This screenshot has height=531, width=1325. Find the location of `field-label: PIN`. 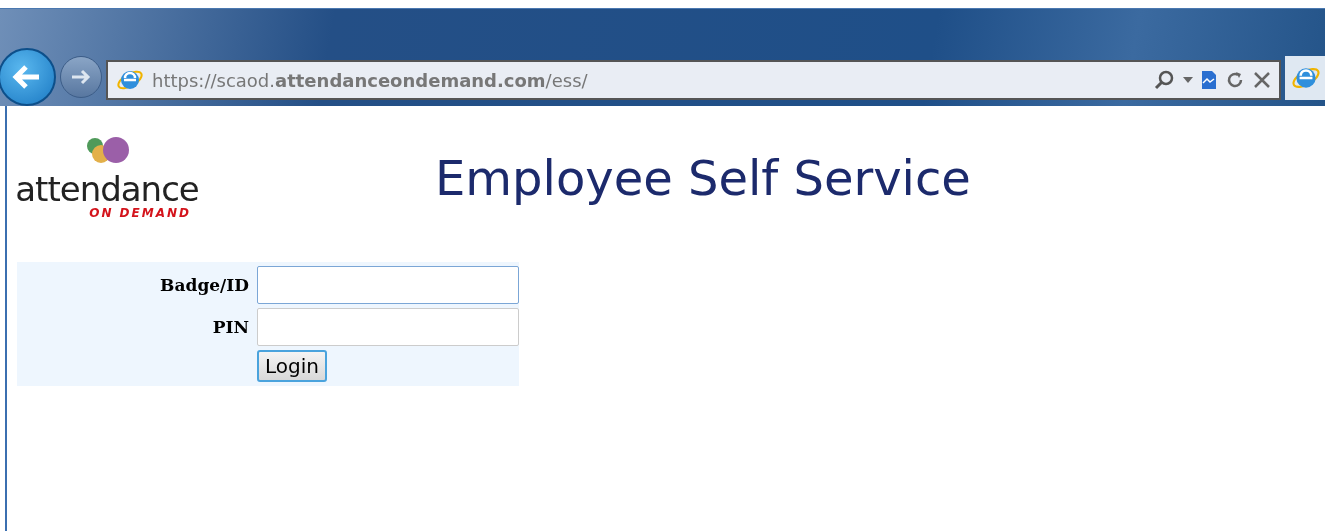

field-label: PIN is located at coordinates (230, 327).